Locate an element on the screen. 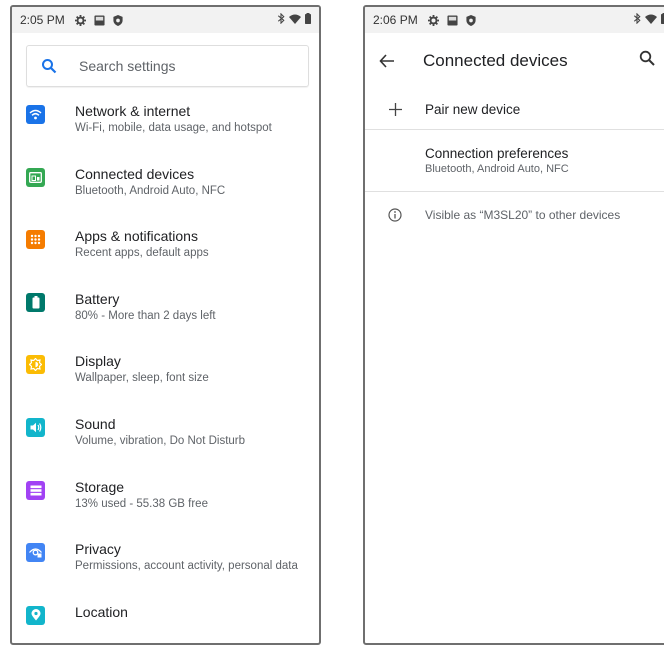 The image size is (664, 645). settings-item-title: Storage is located at coordinates (141, 487).